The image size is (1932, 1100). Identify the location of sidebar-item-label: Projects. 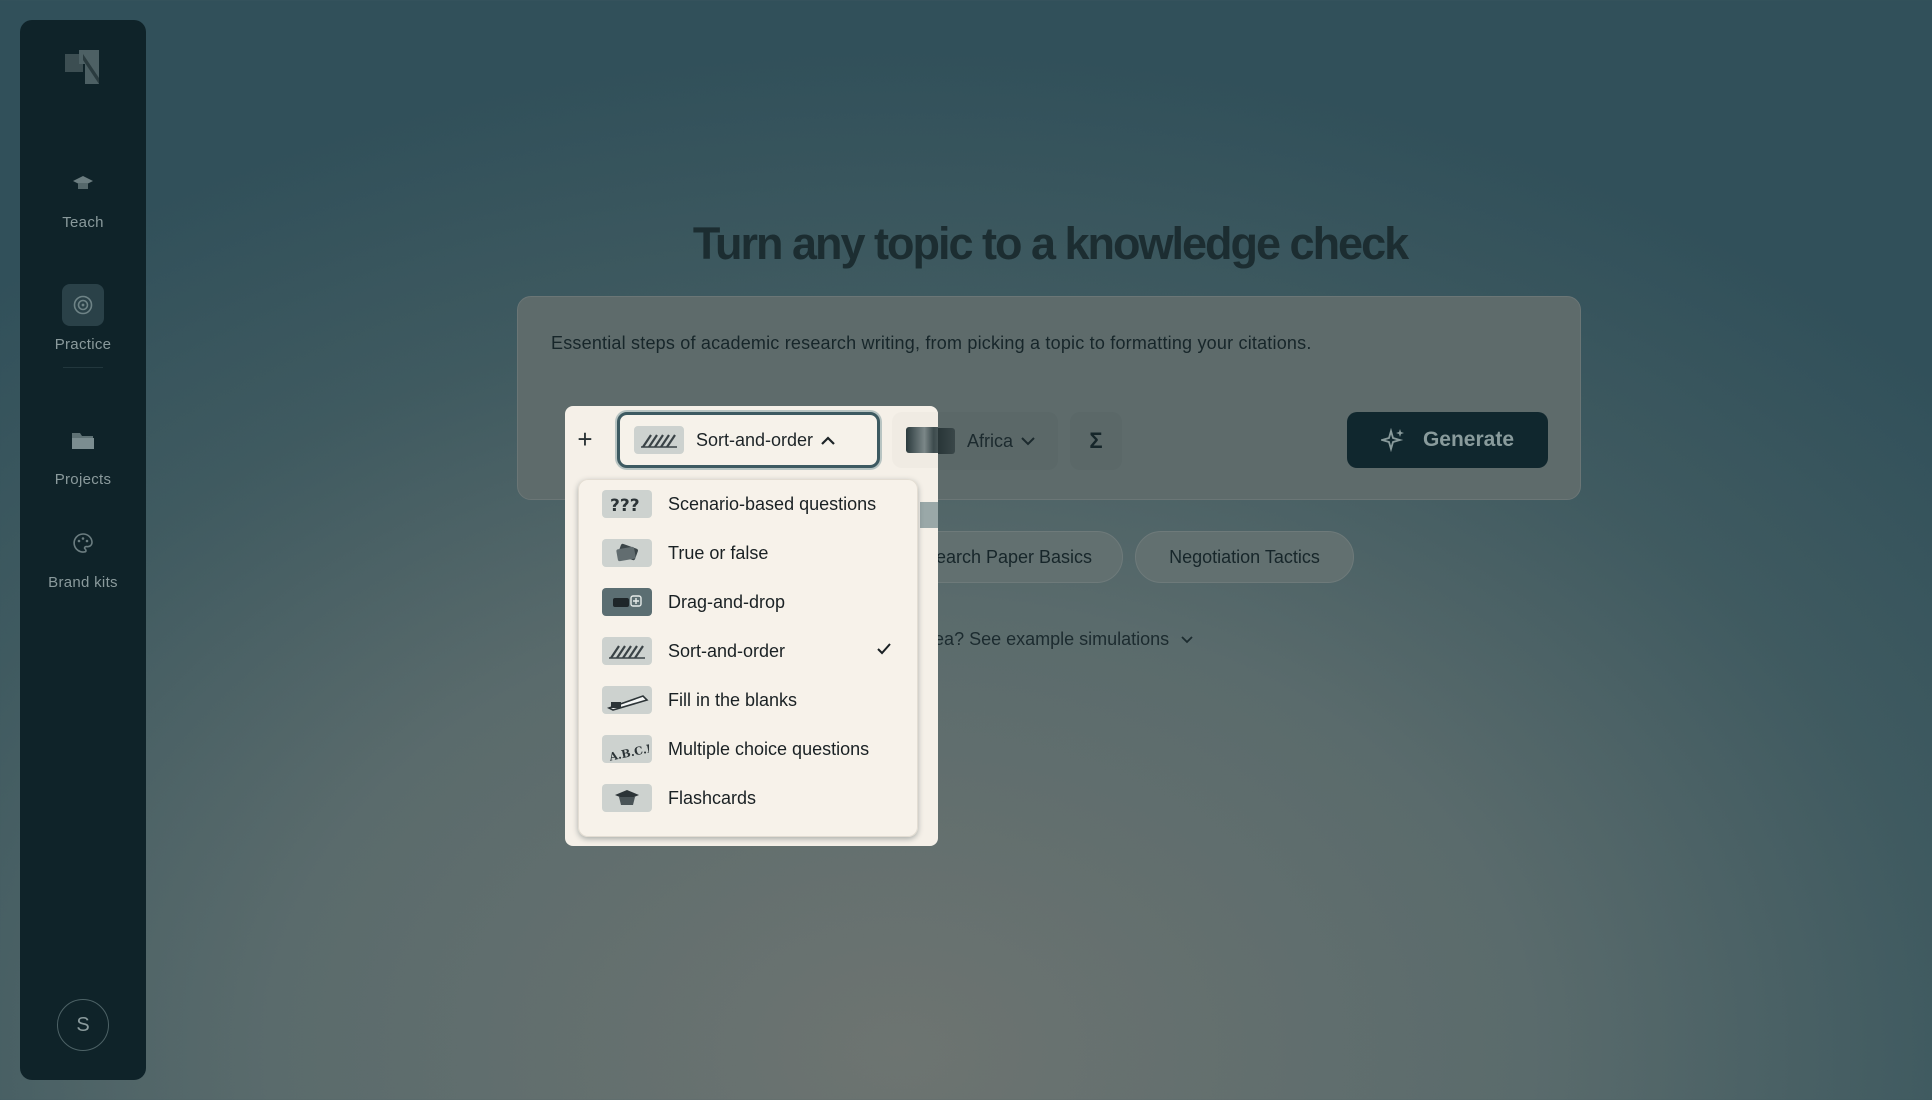
(83, 479).